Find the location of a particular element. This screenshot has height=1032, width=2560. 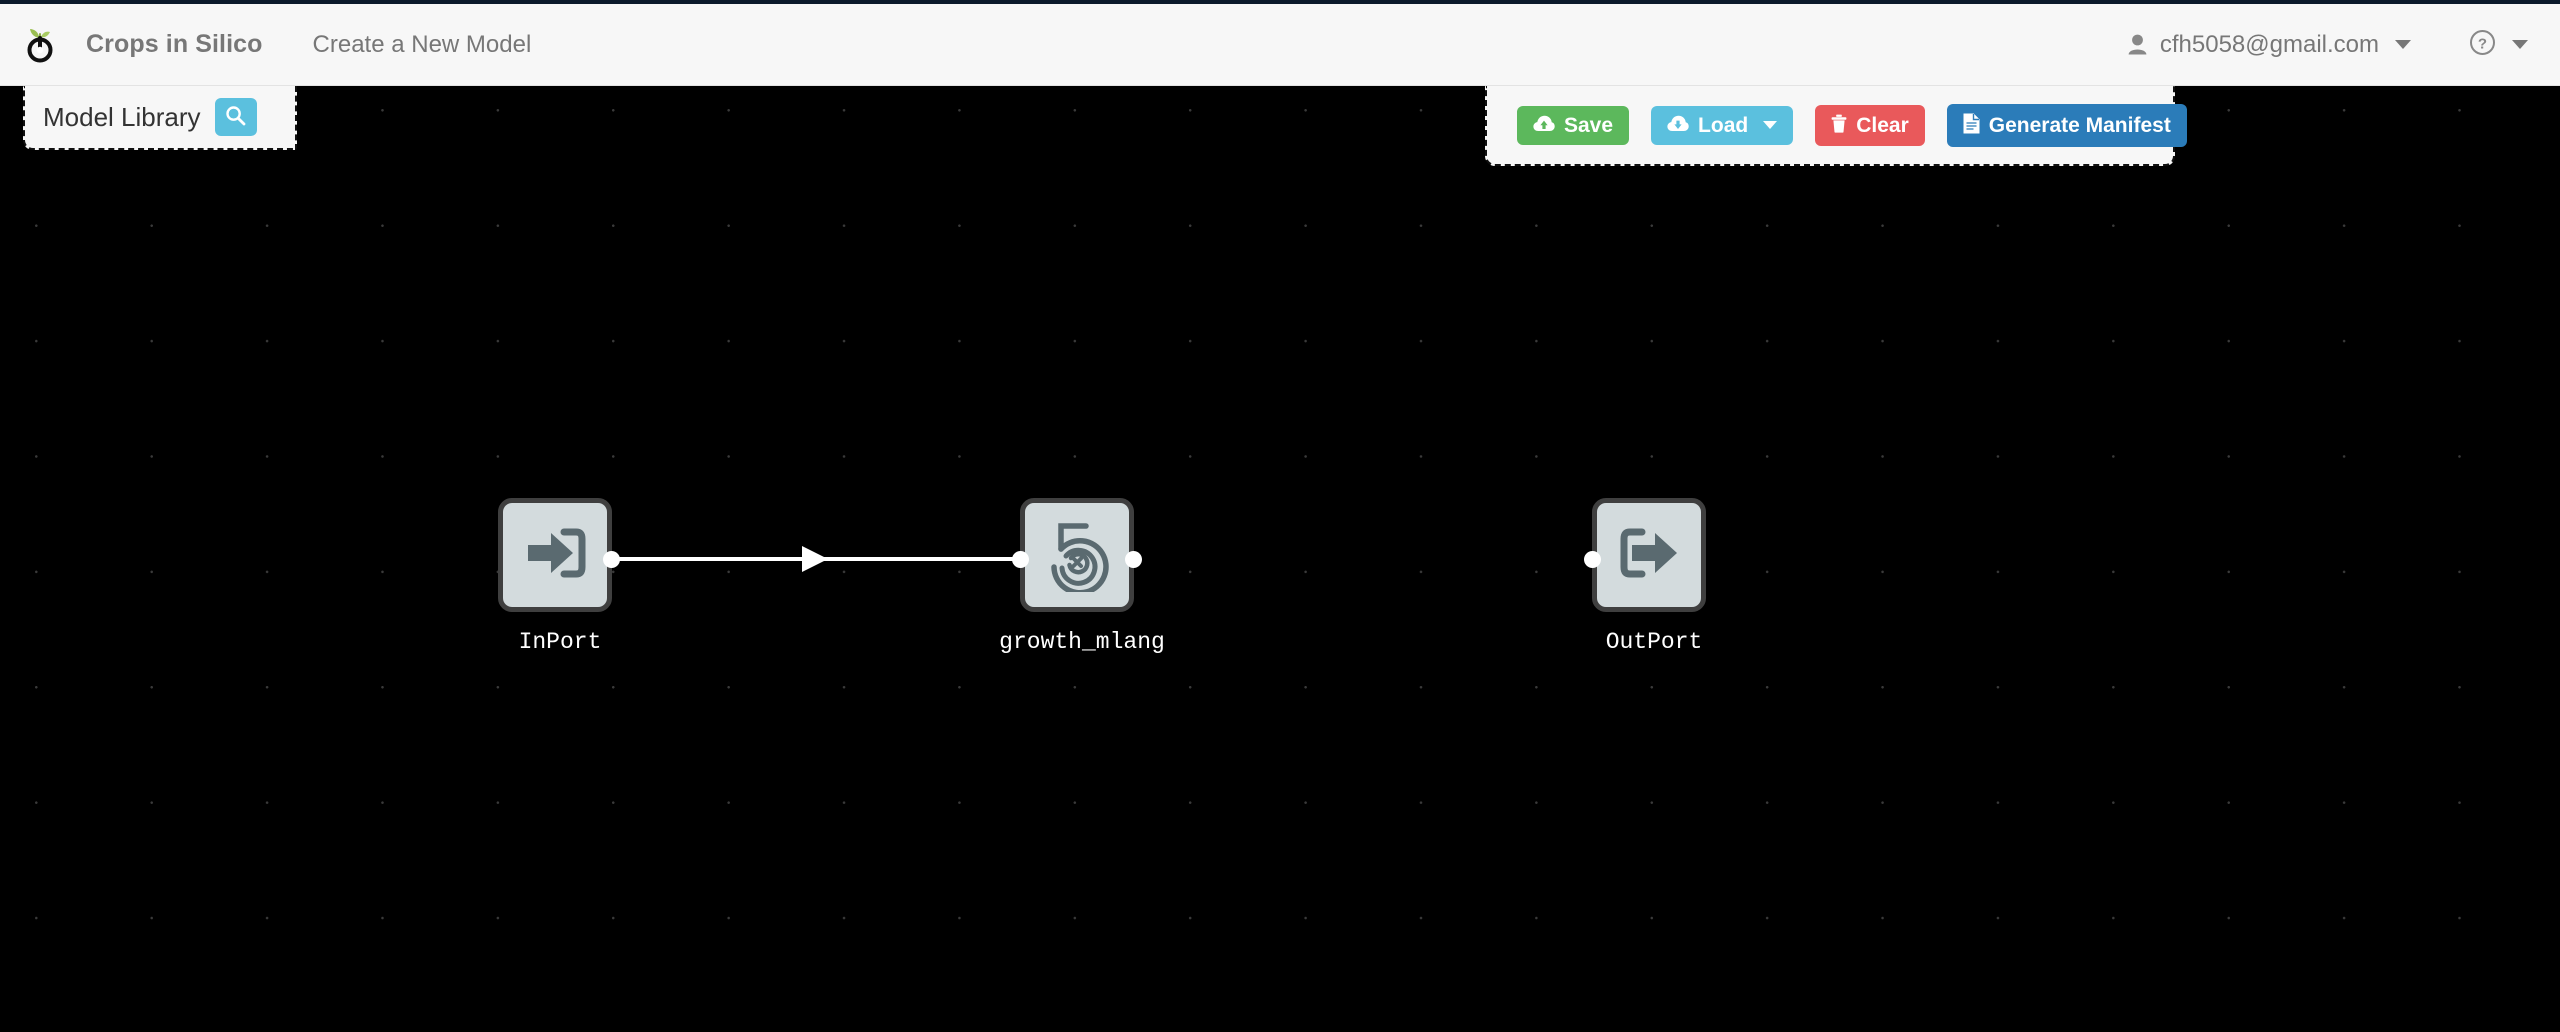

question-circle-icon: ? is located at coordinates (2482, 45).